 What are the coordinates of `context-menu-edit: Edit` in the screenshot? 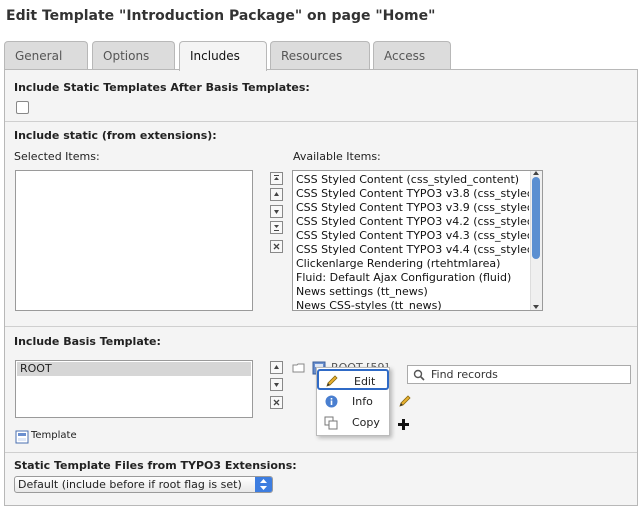 It's located at (353, 379).